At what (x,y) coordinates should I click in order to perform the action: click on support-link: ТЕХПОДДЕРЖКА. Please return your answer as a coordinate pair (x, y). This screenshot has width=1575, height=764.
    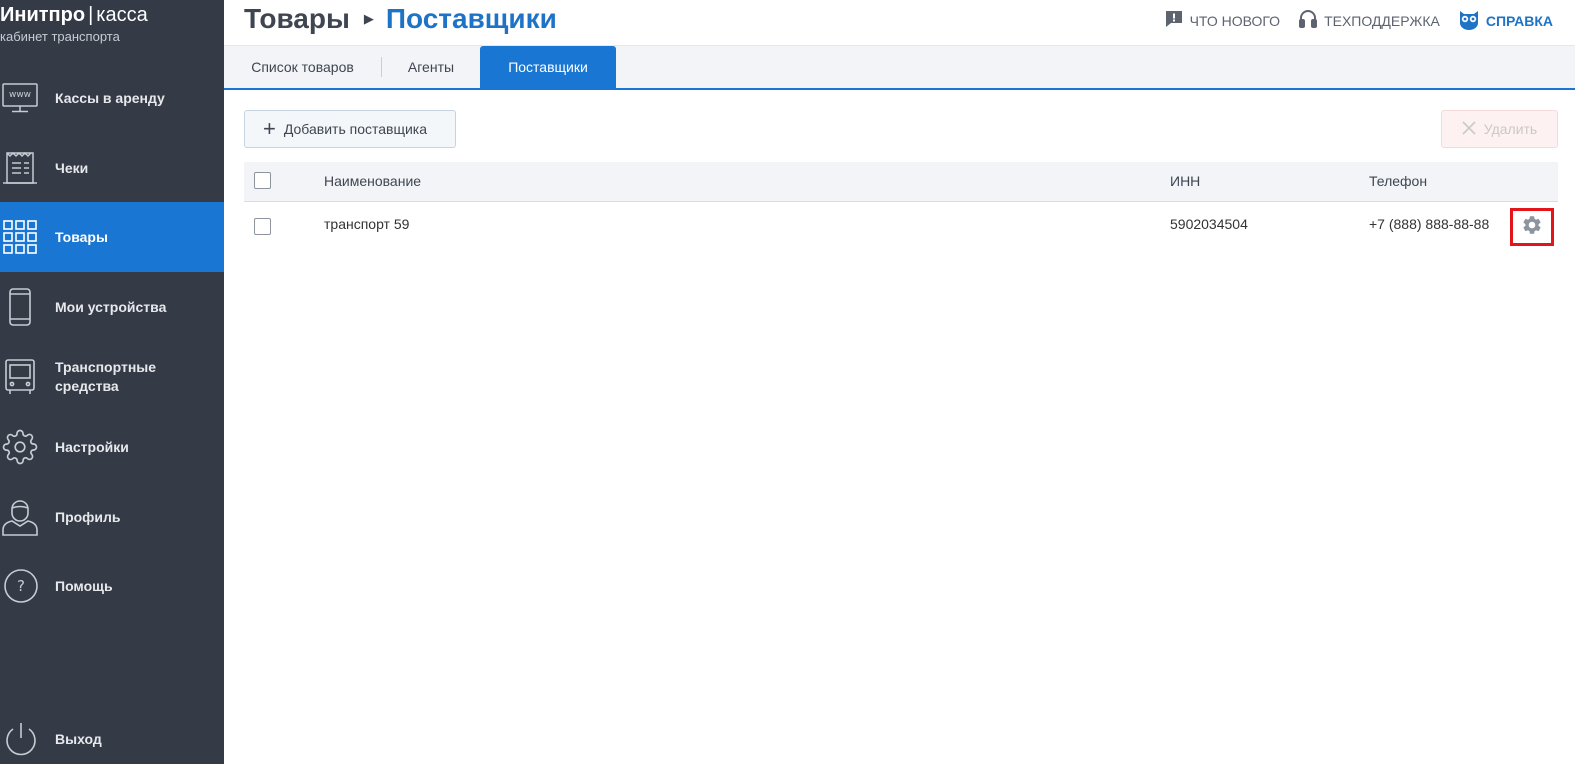
    Looking at the image, I should click on (1369, 20).